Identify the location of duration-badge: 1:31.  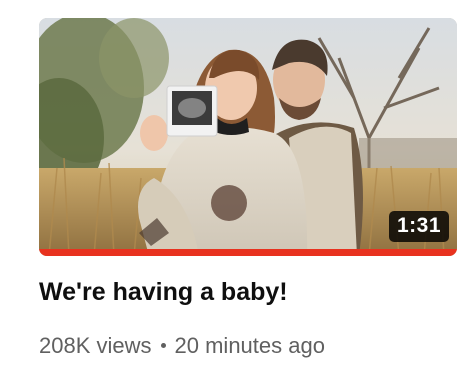
(418, 226).